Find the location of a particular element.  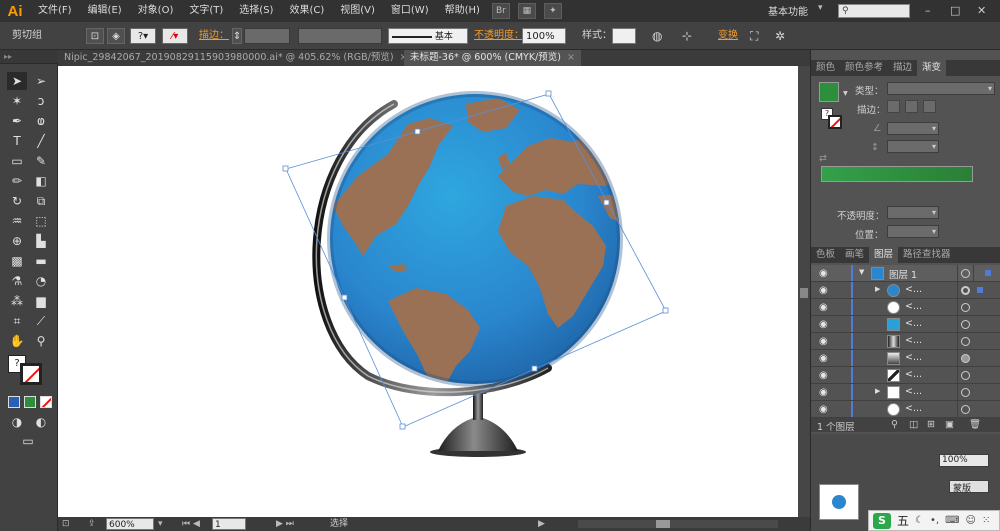

mini-stroke-box is located at coordinates (835, 122).